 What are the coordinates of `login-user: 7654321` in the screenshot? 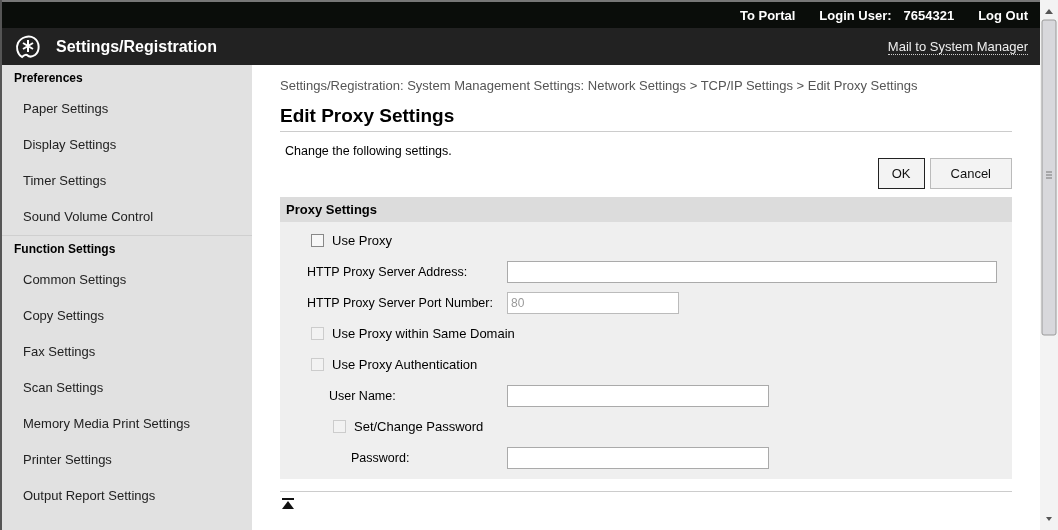 It's located at (929, 15).